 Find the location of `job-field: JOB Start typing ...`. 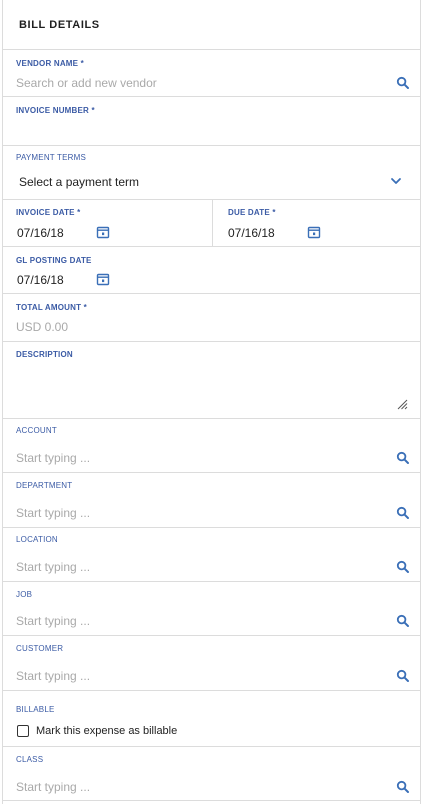

job-field: JOB Start typing ... is located at coordinates (211, 609).